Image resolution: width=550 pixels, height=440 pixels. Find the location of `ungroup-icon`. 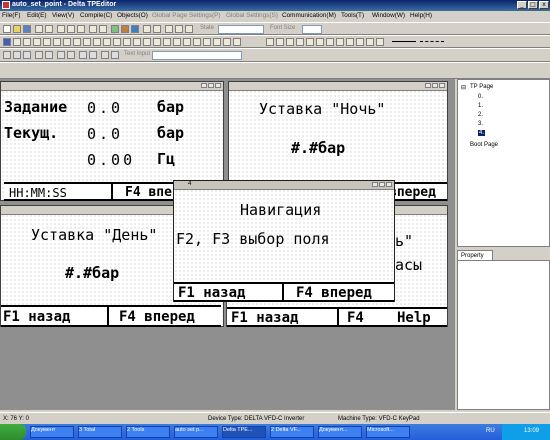

ungroup-icon is located at coordinates (93, 55).